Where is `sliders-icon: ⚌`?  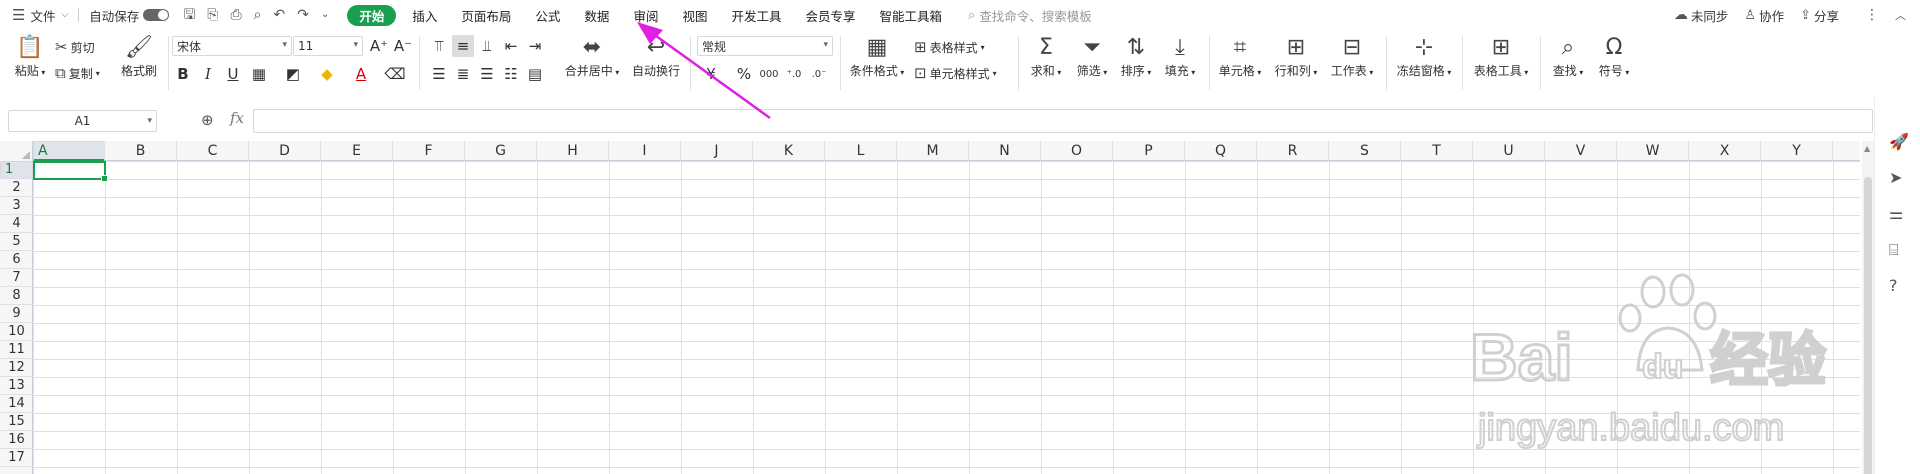
sliders-icon: ⚌ is located at coordinates (1896, 213).